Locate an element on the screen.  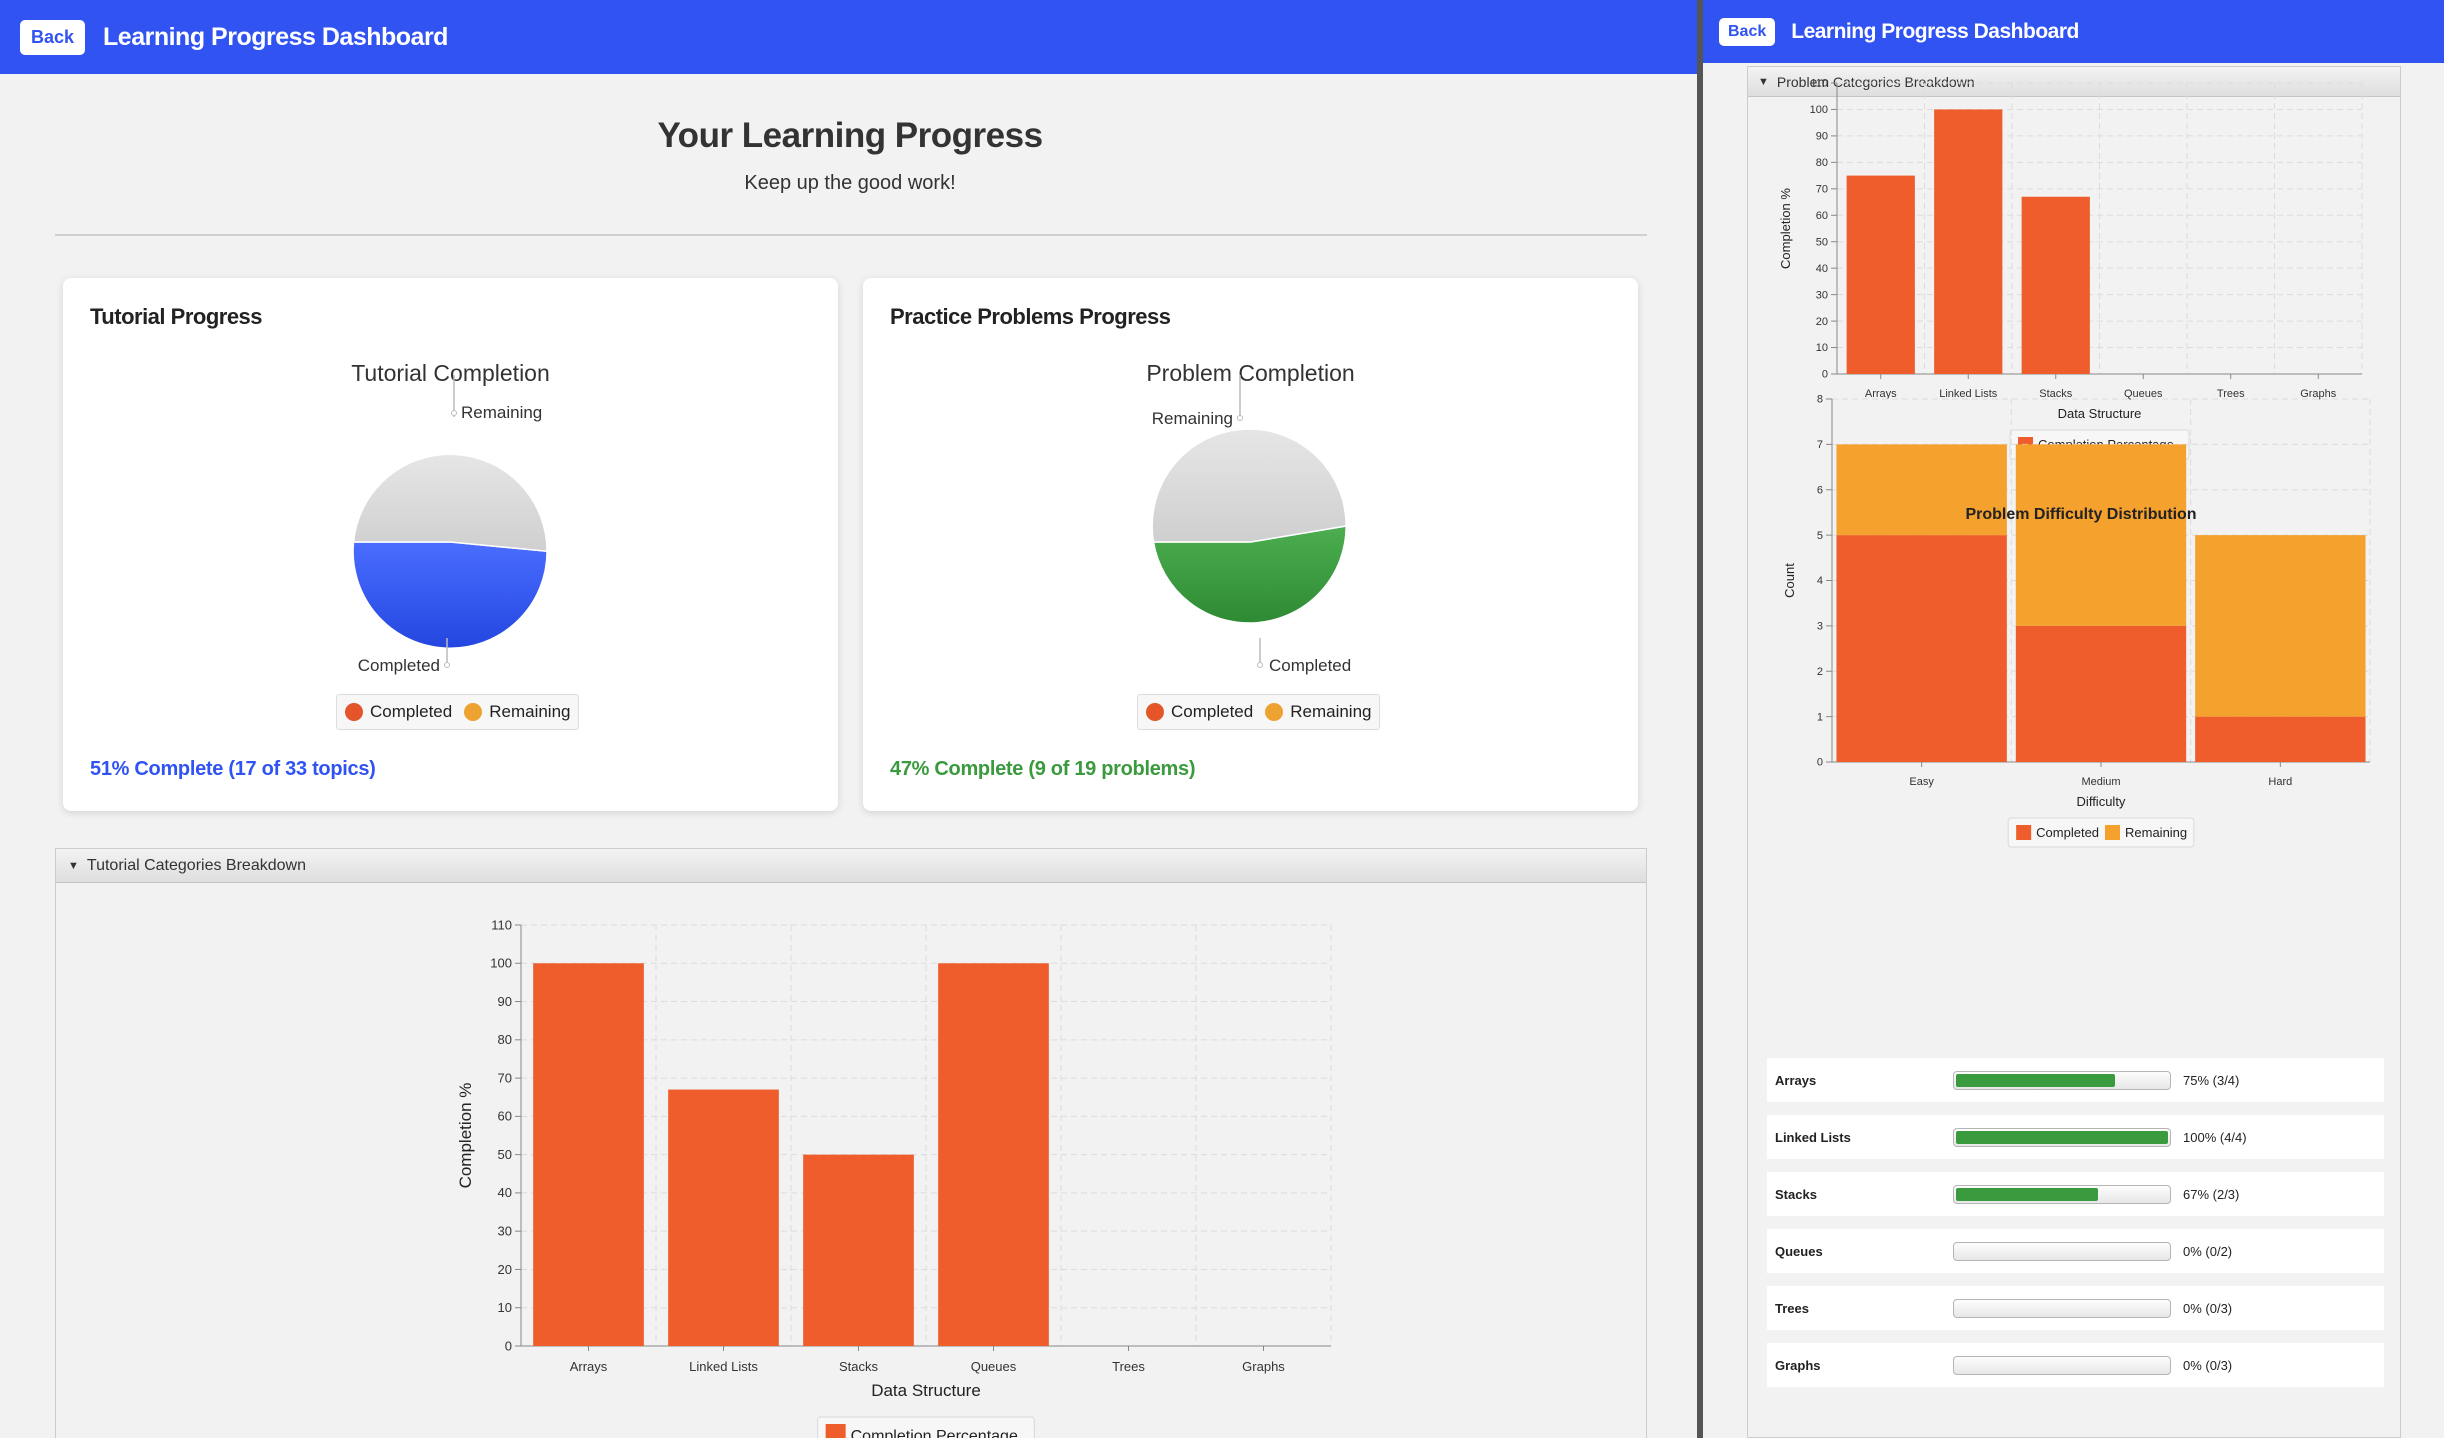
y-tick-label: 20 is located at coordinates (505, 1269).